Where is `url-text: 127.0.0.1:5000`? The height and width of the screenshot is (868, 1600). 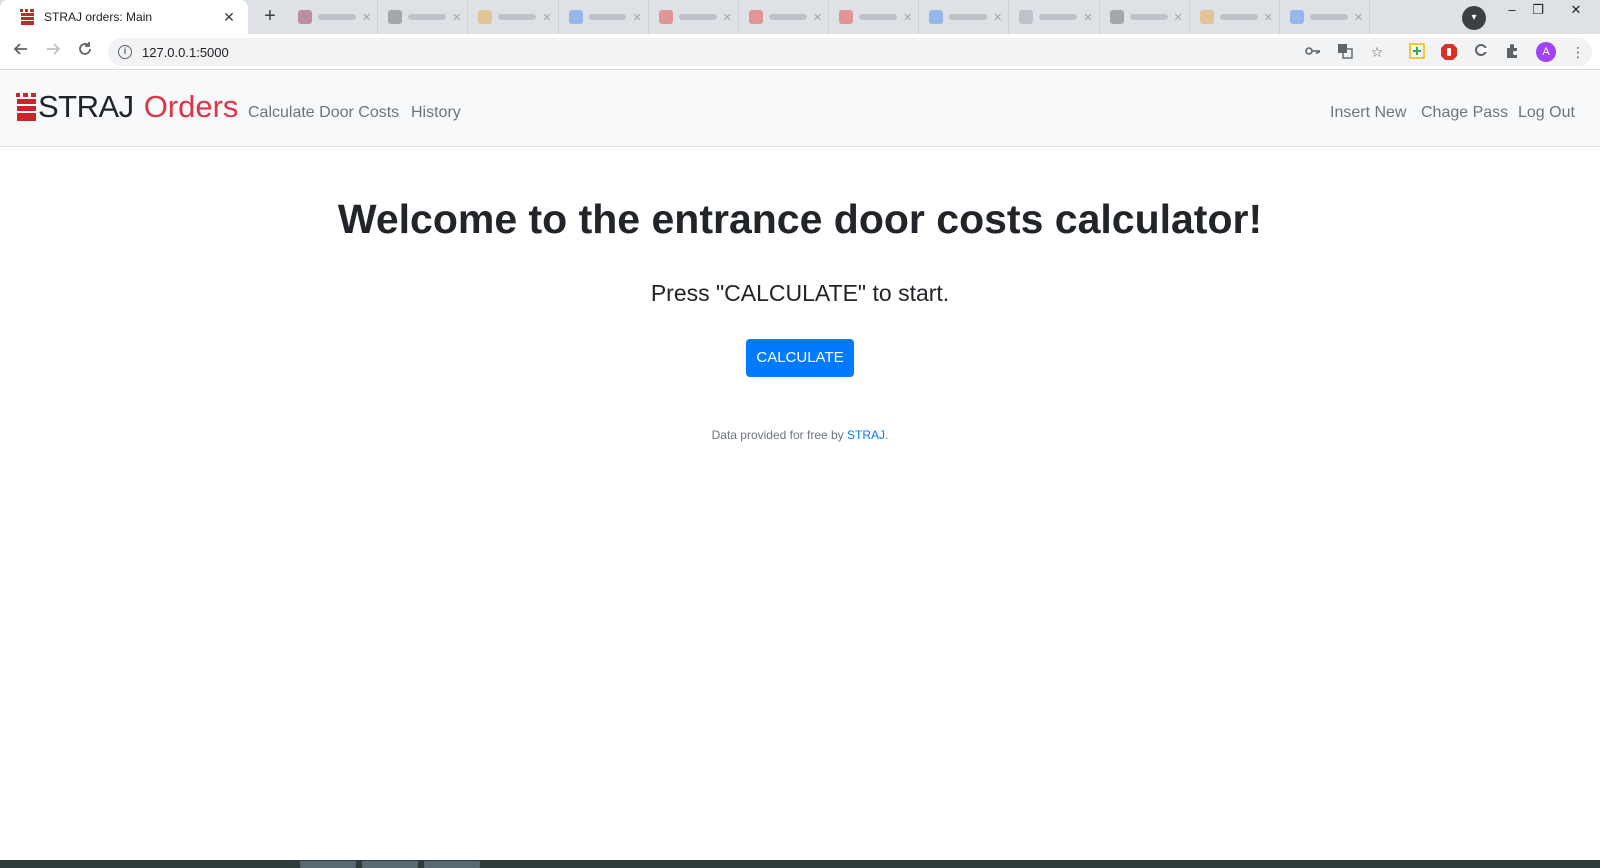 url-text: 127.0.0.1:5000 is located at coordinates (185, 52).